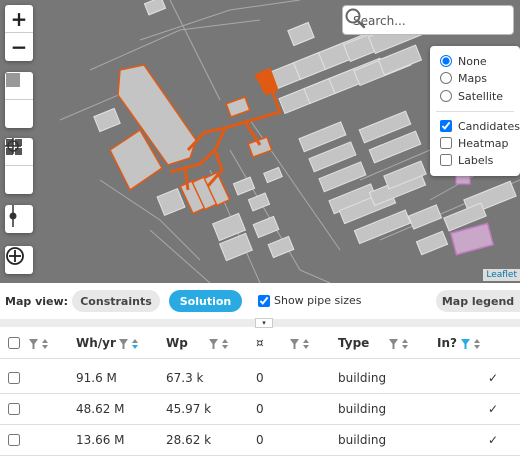  Describe the element at coordinates (481, 96) in the screenshot. I see `basemap-label: Satellite` at that location.